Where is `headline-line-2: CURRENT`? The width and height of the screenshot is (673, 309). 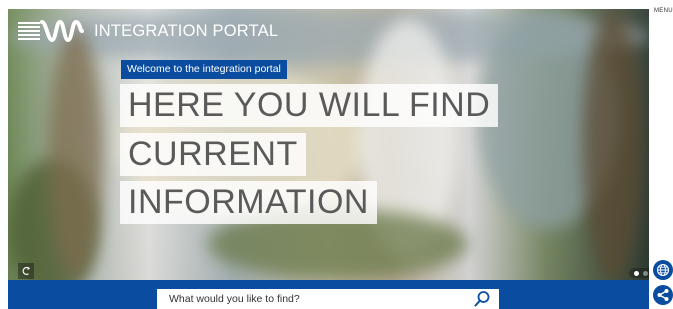 headline-line-2: CURRENT is located at coordinates (213, 154).